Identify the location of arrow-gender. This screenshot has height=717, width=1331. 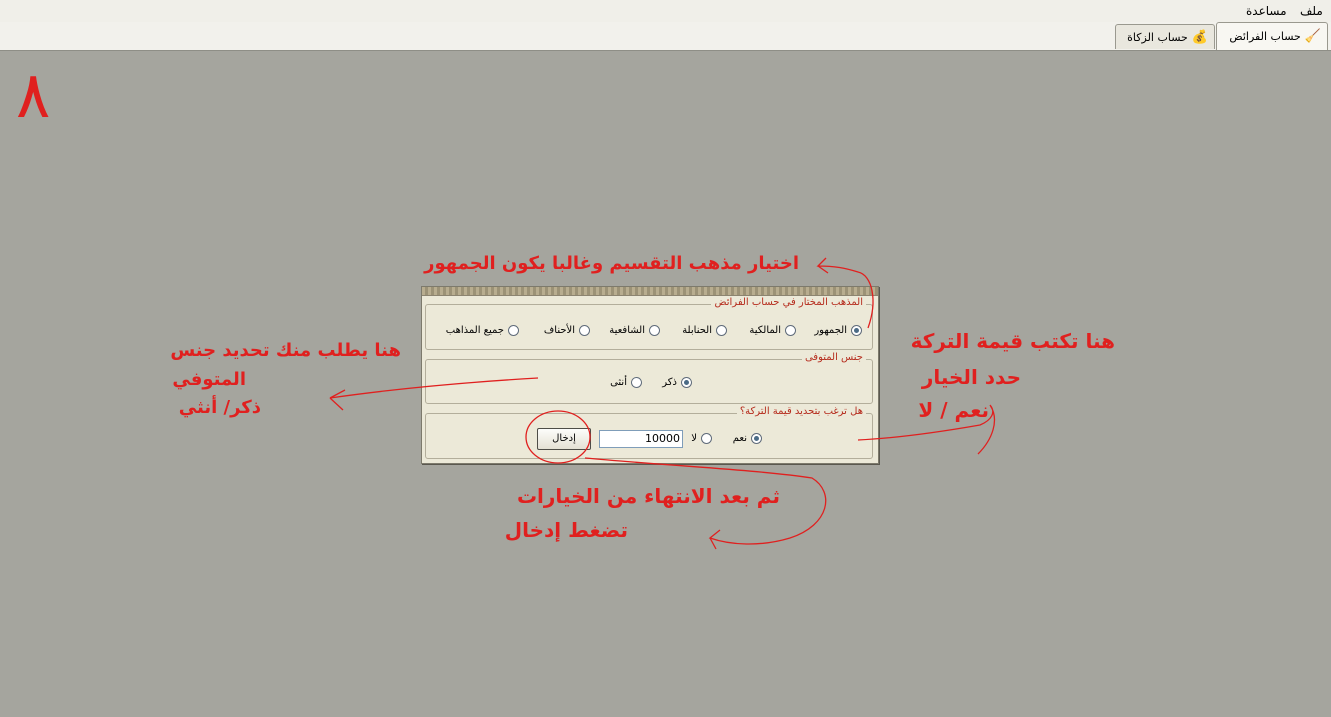
(434, 394).